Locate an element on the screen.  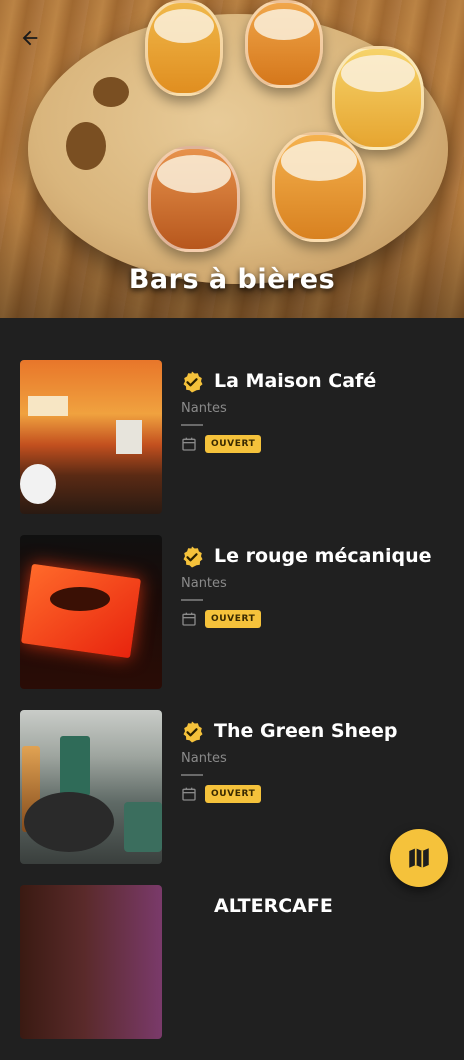
map-icon is located at coordinates (419, 858).